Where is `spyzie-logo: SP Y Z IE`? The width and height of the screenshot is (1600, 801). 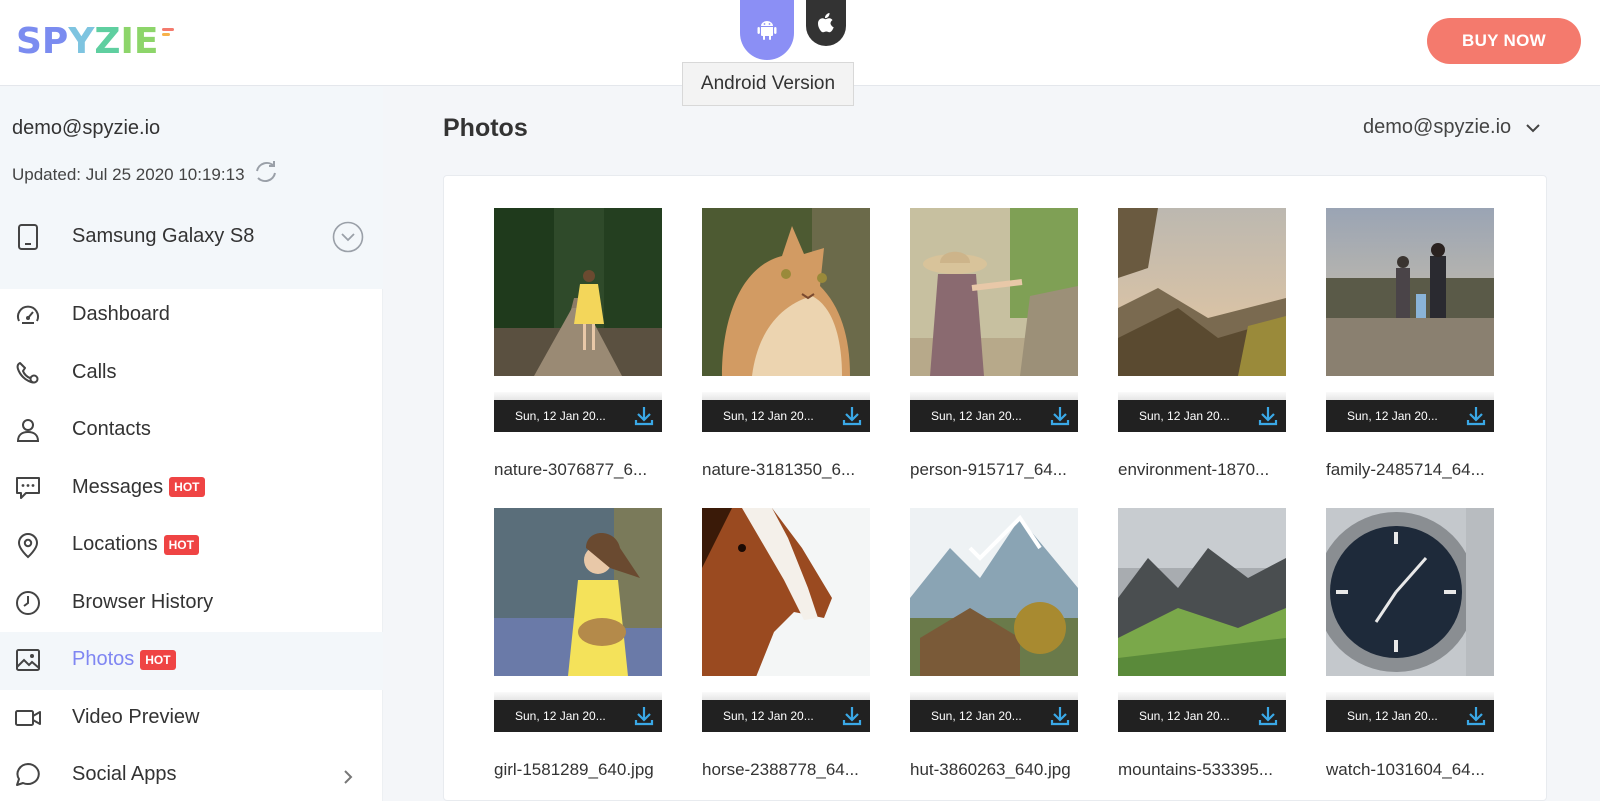
spyzie-logo: SP Y Z IE is located at coordinates (95, 42).